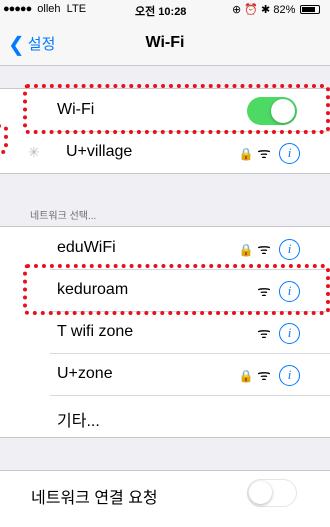  I want to click on connected-network-name: U+village, so click(99, 151).